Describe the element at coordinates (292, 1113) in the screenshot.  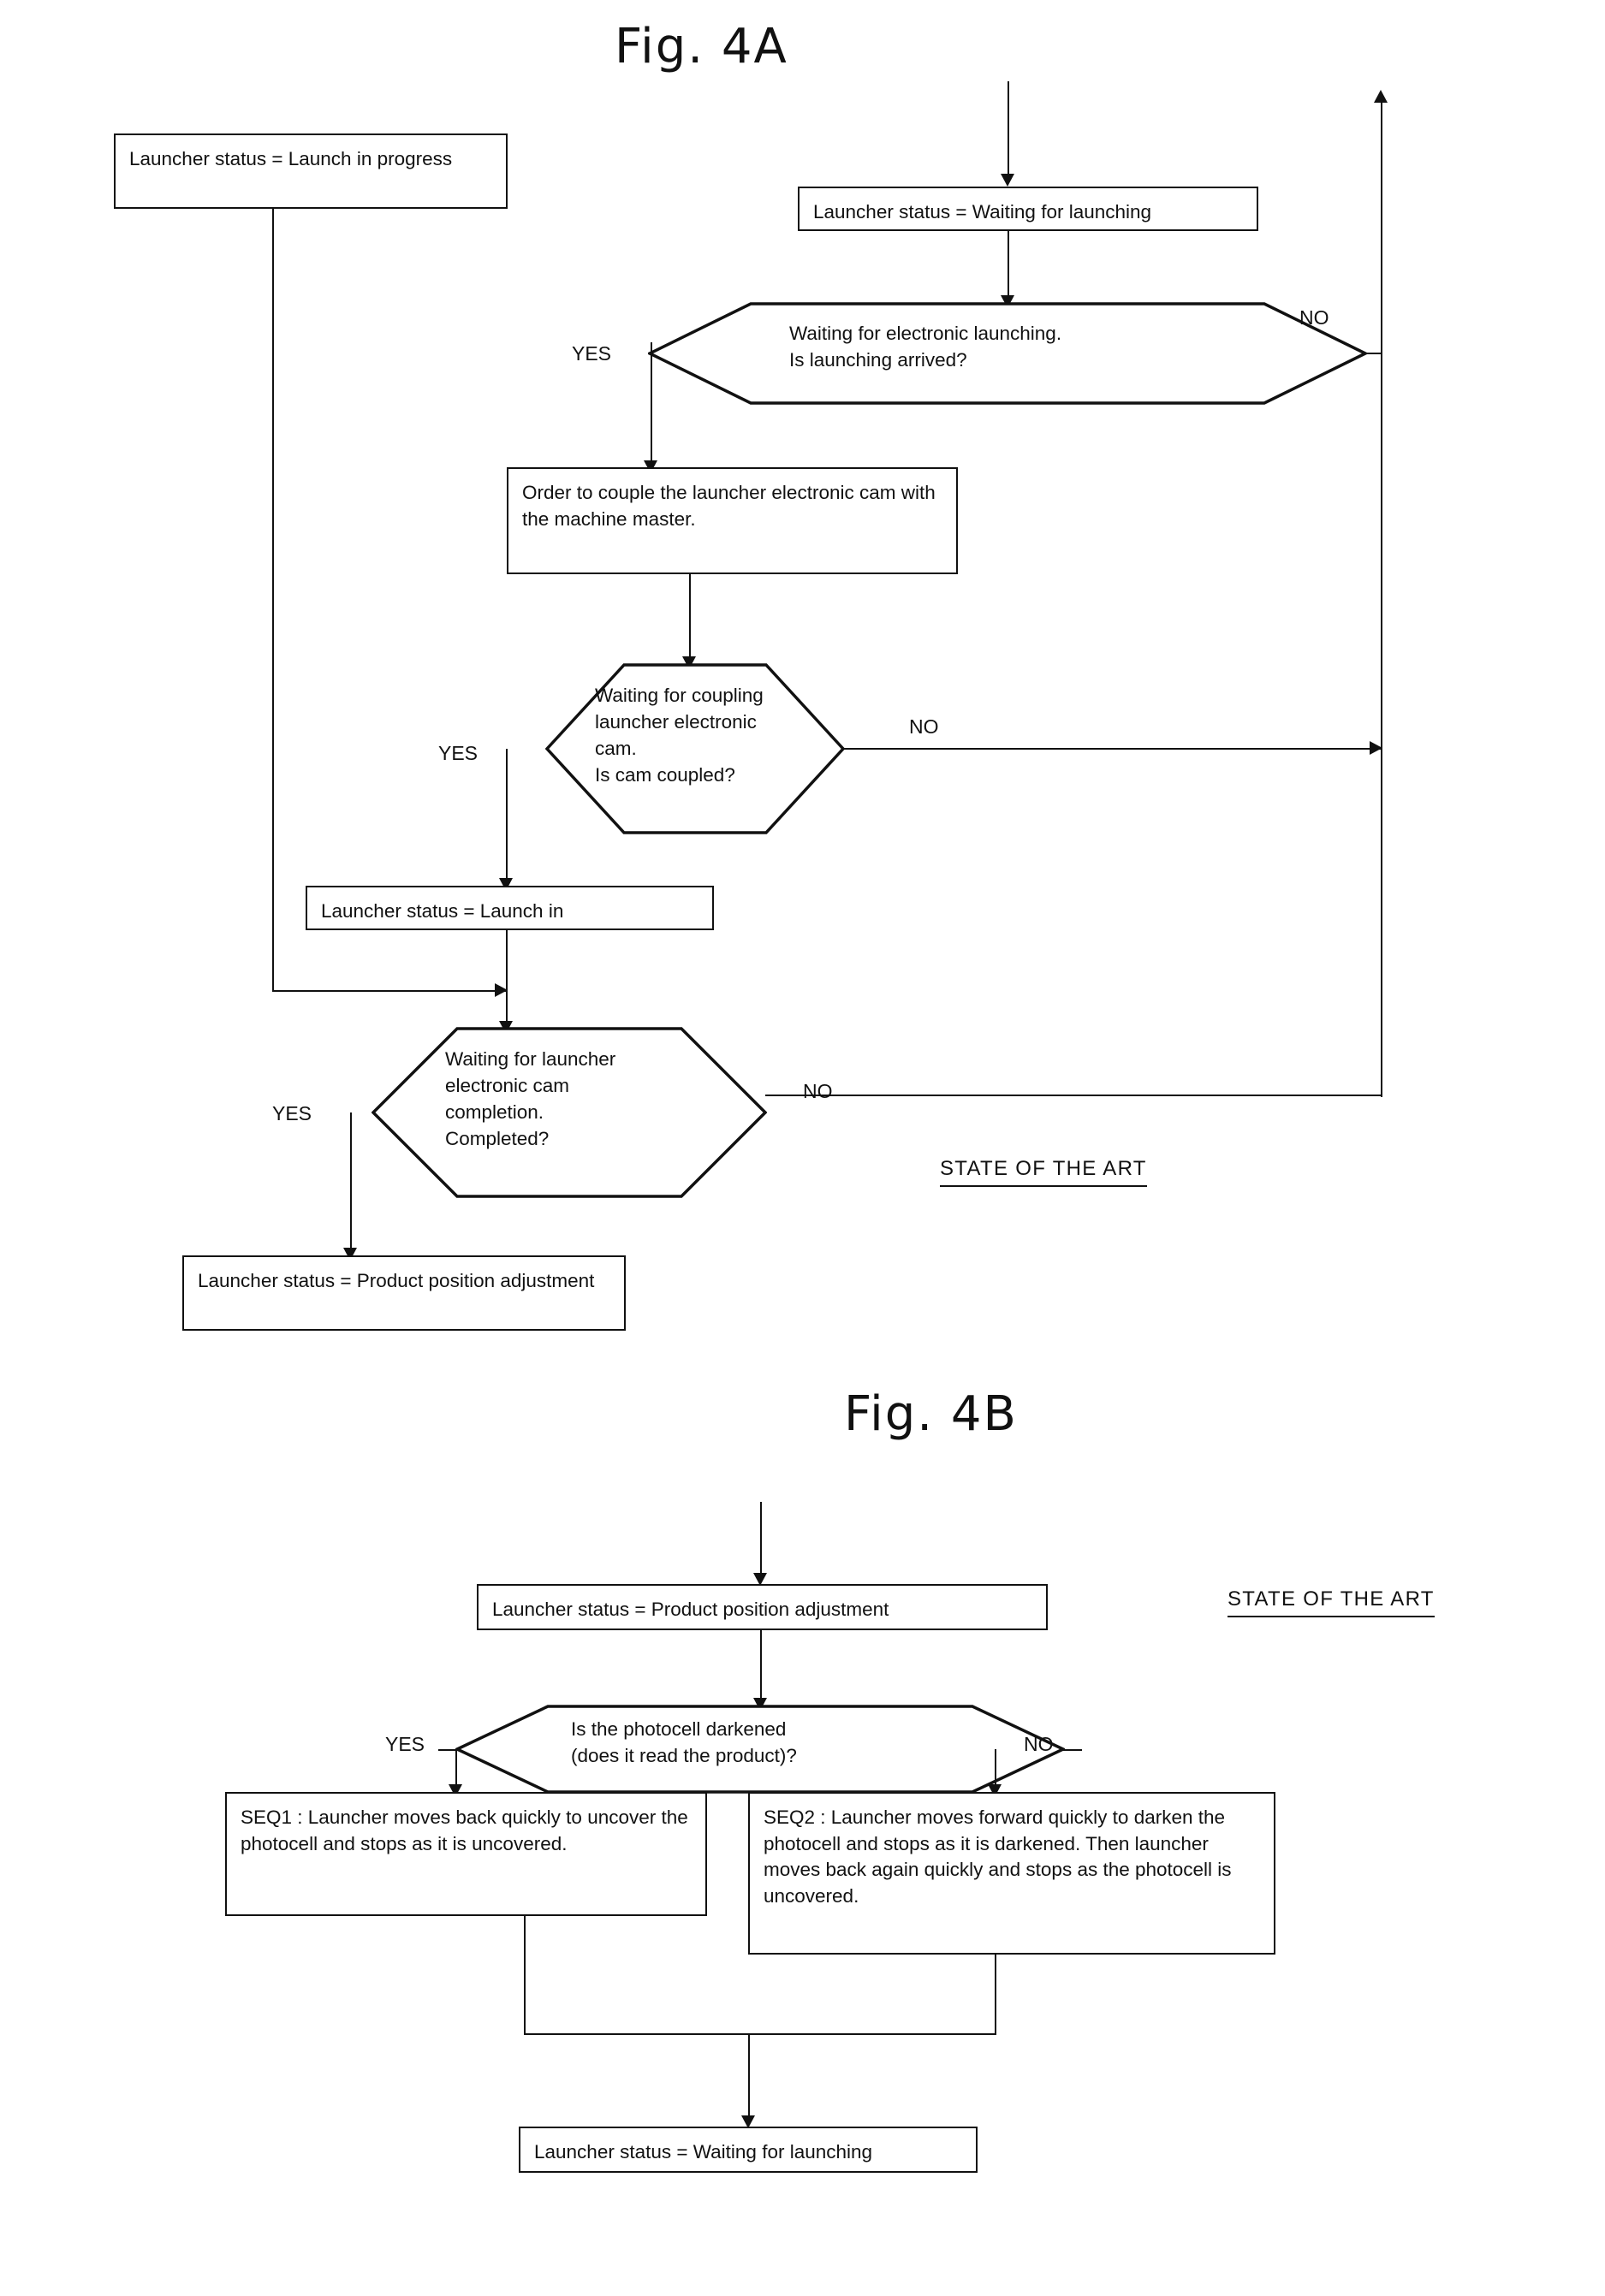
I see `branch-label-yes-3: YES` at that location.